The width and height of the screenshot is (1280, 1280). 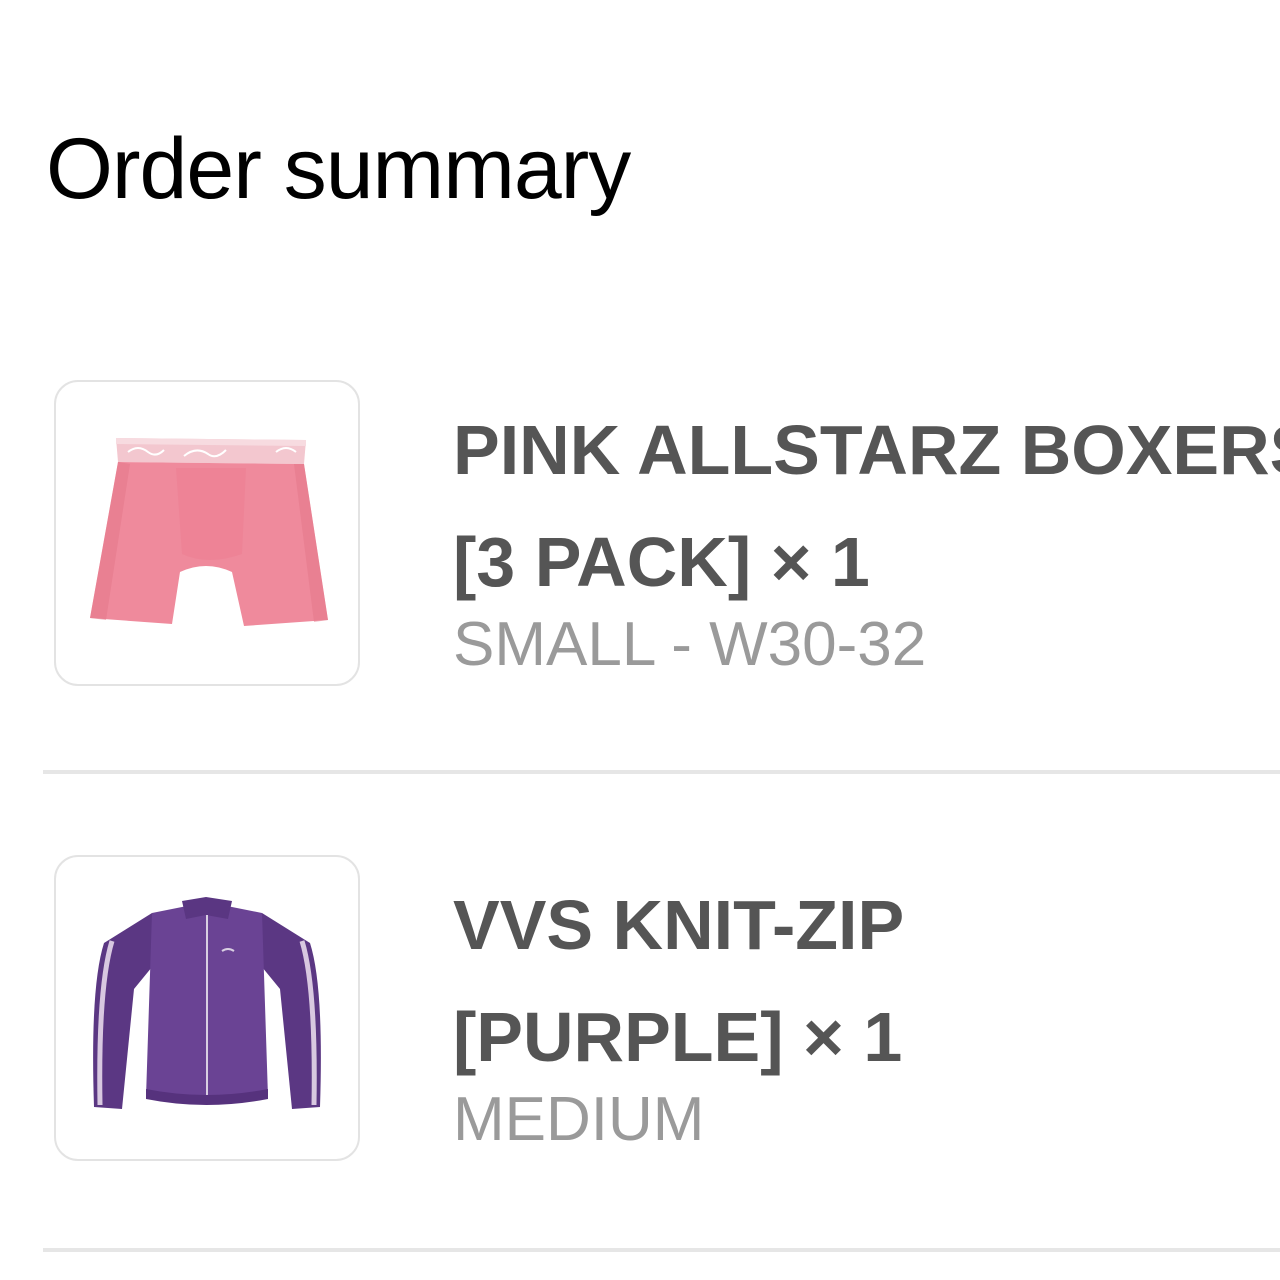 What do you see at coordinates (678, 1037) in the screenshot?
I see `product-name-line-2: [PURPLE] × 1` at bounding box center [678, 1037].